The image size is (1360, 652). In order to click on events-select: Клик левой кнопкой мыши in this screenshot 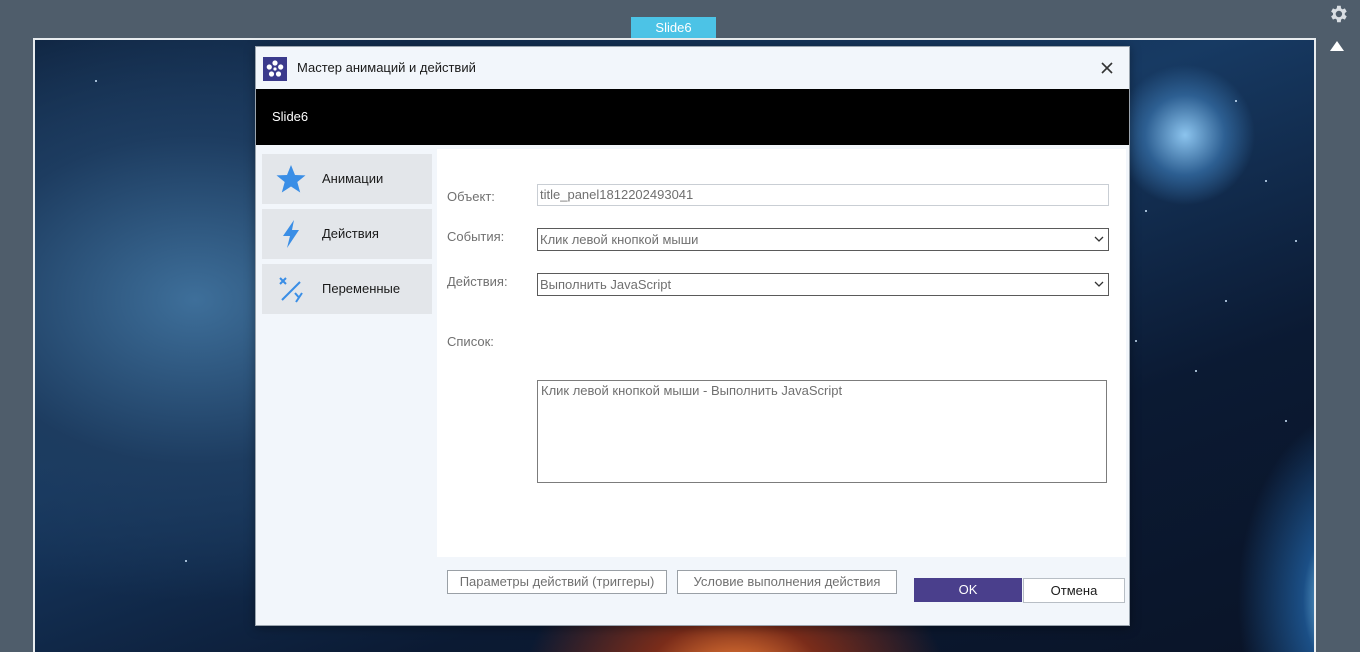, I will do `click(823, 239)`.